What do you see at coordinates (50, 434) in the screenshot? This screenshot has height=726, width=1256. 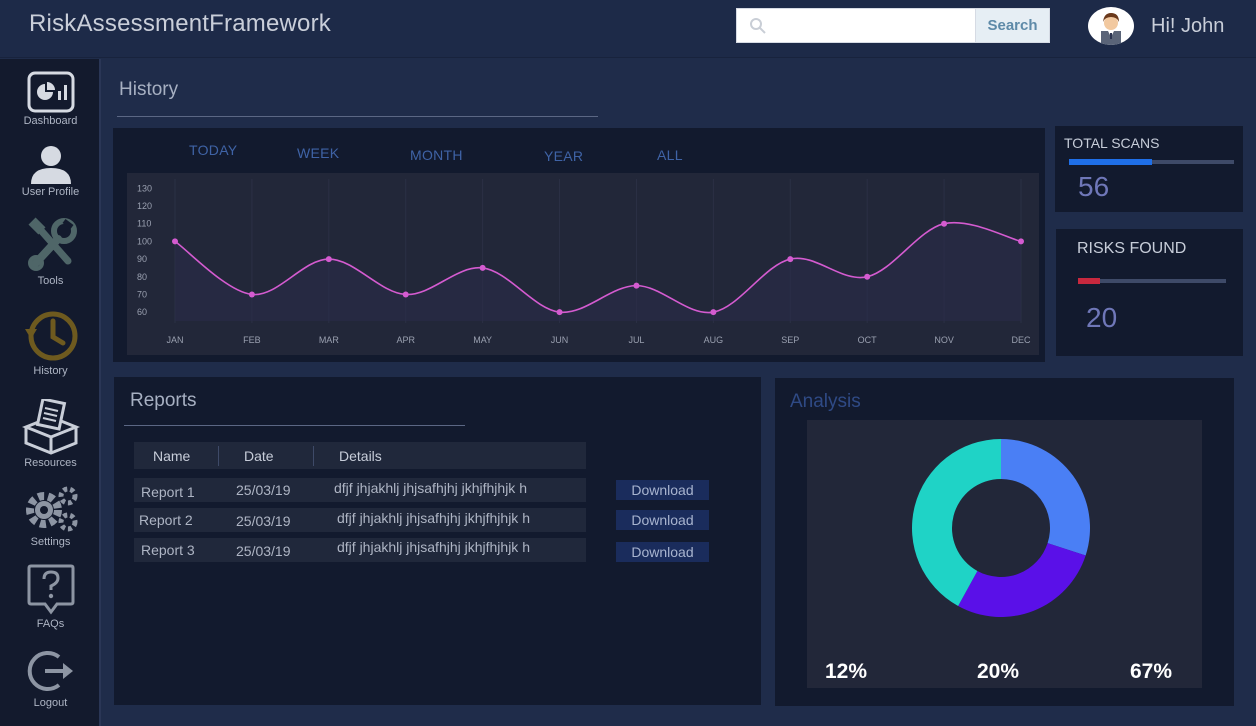 I see `sidebar-item-resources: Resources` at bounding box center [50, 434].